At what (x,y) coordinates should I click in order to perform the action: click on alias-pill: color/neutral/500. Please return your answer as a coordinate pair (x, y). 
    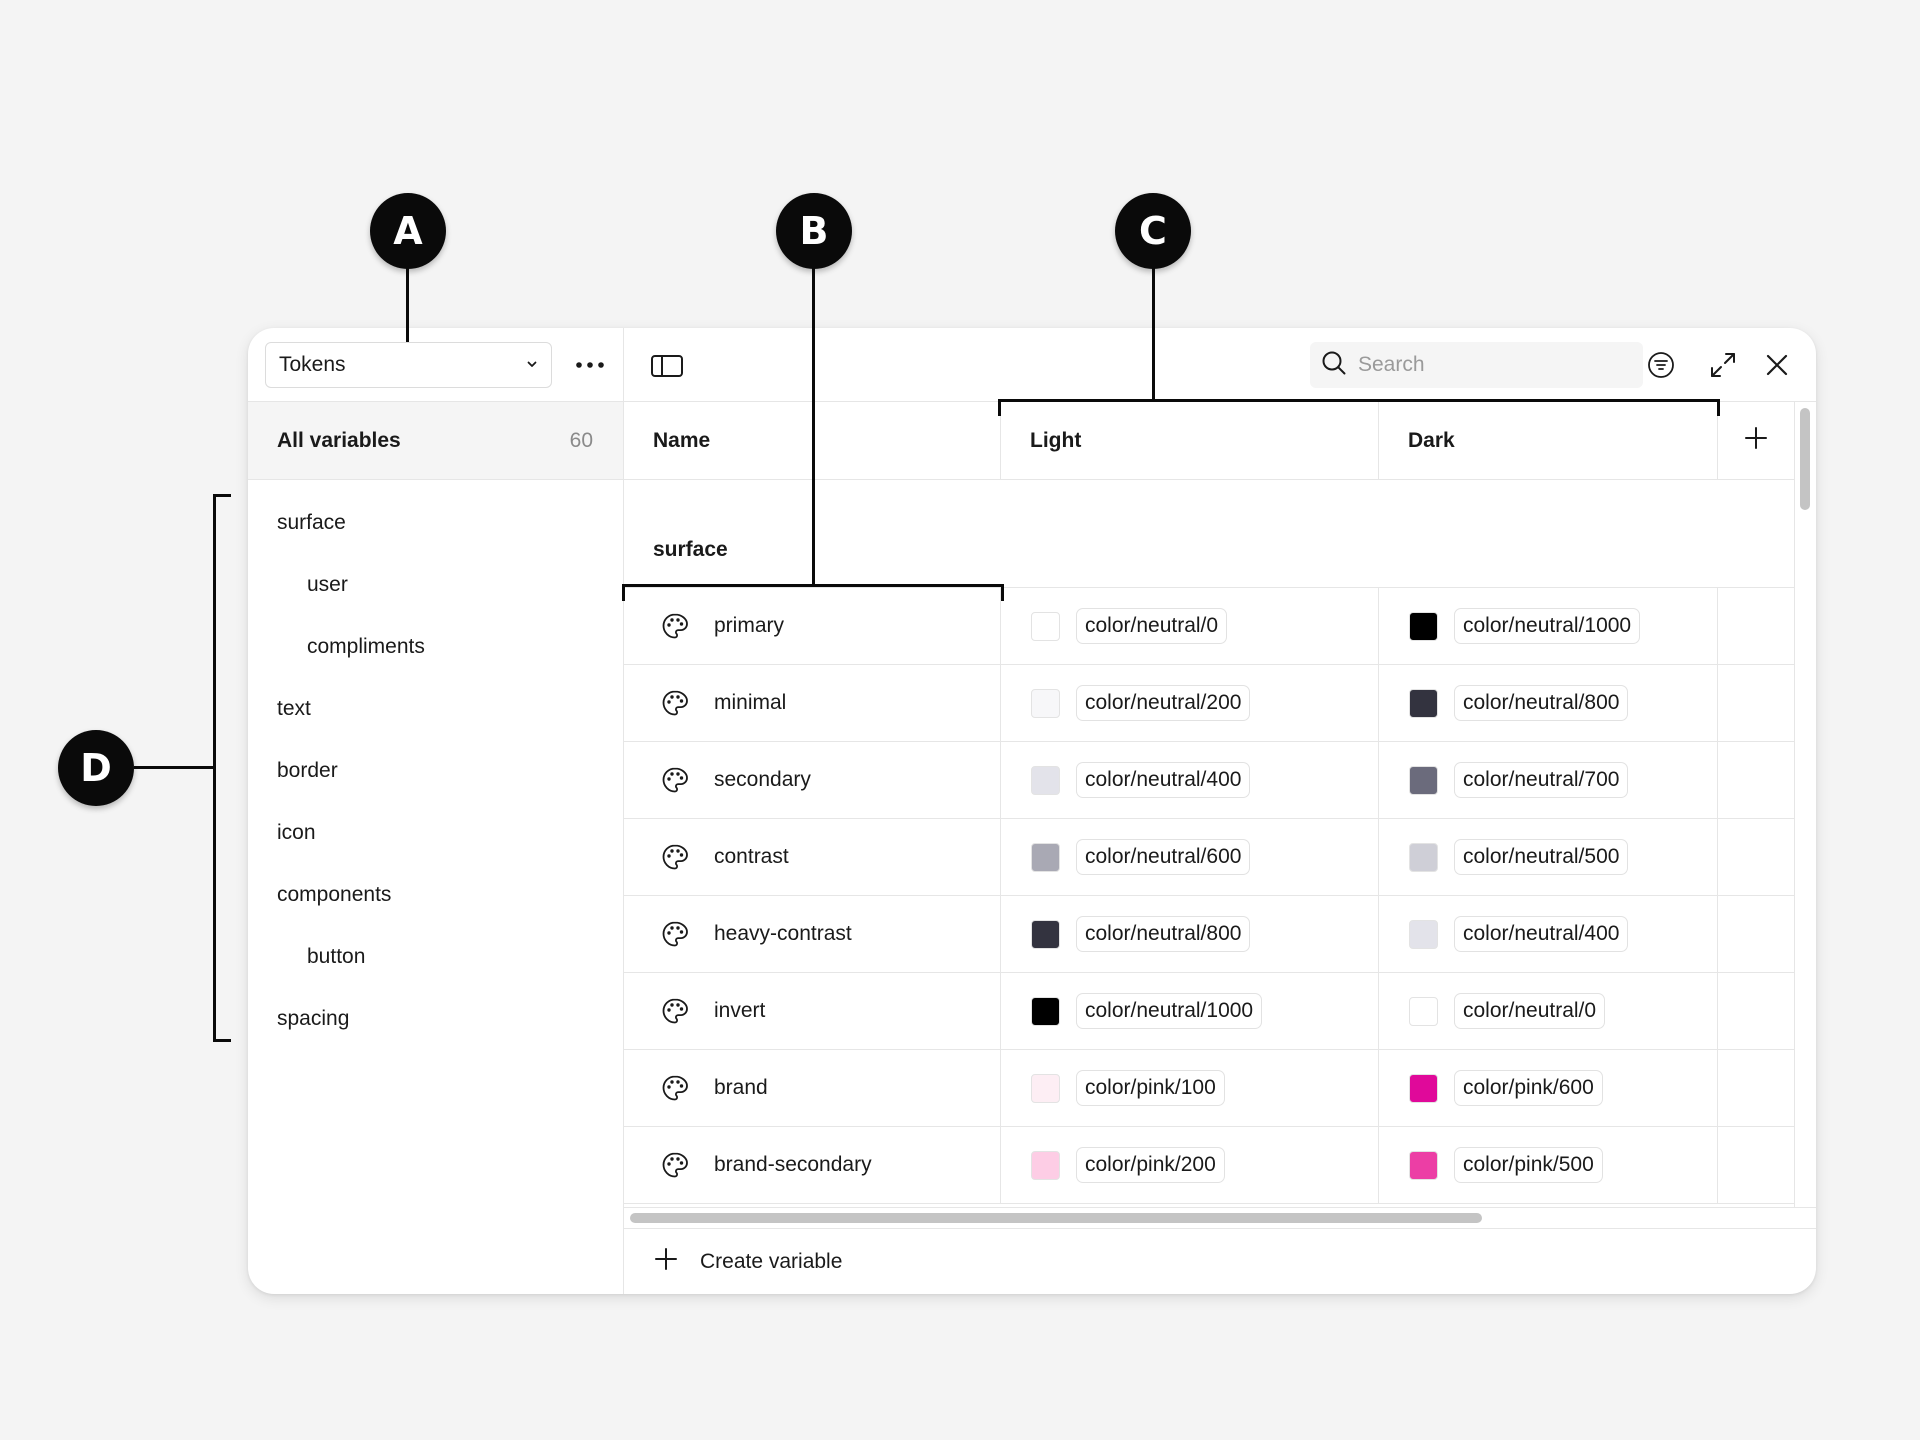
    Looking at the image, I should click on (1541, 857).